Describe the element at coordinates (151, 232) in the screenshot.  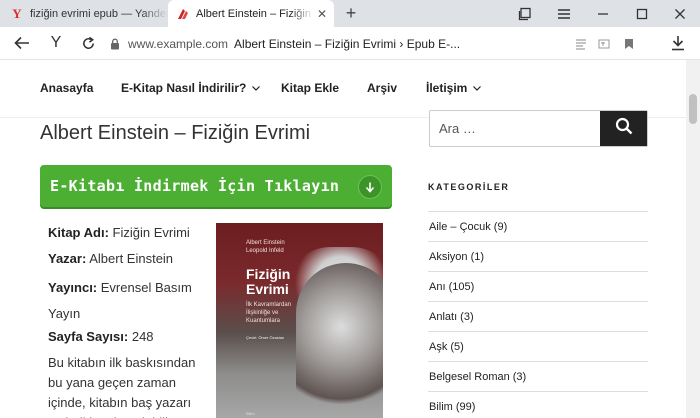
I see `field-value: Fiziğin Evrimi` at that location.